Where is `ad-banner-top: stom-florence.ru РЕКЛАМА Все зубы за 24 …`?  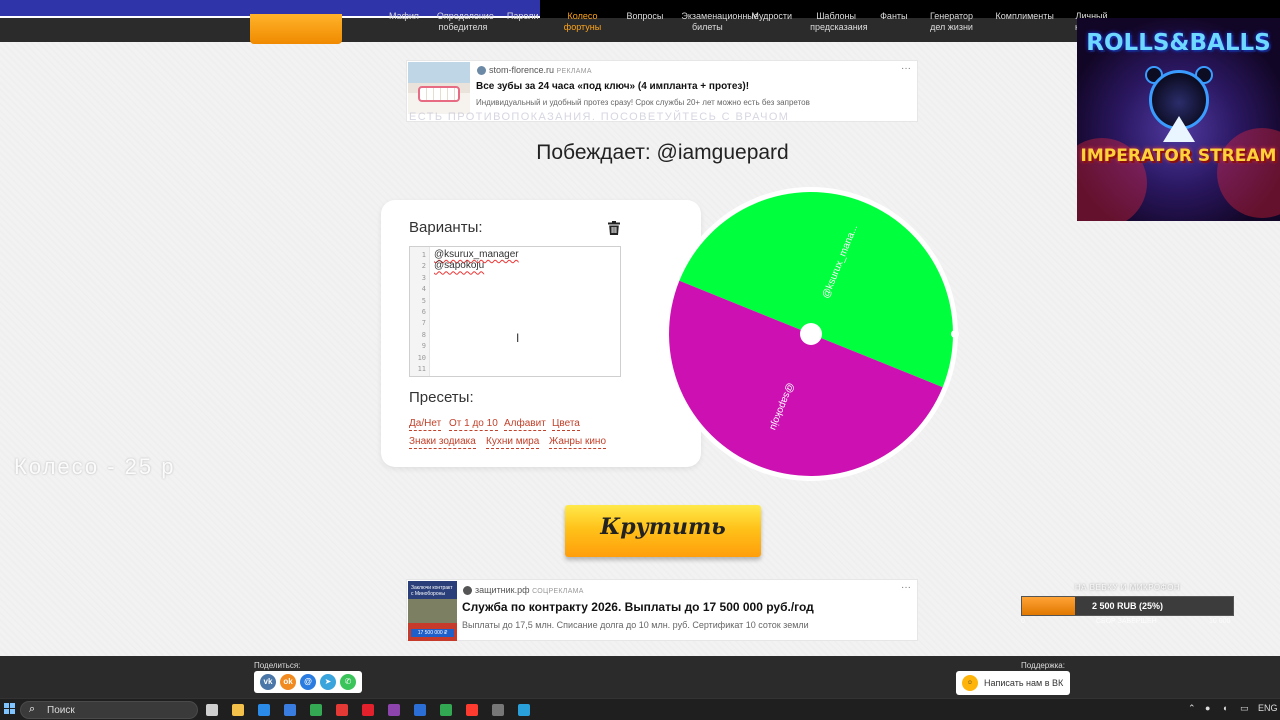 ad-banner-top: stom-florence.ru РЕКЛАМА Все зубы за 24 … is located at coordinates (662, 91).